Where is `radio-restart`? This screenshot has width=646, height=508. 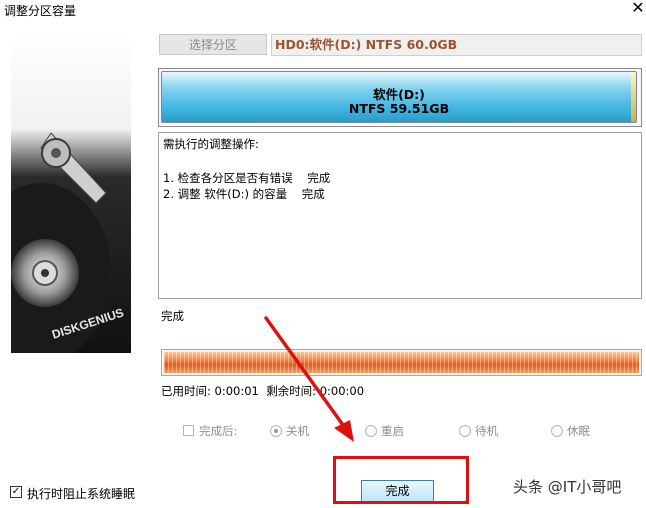
radio-restart is located at coordinates (371, 431).